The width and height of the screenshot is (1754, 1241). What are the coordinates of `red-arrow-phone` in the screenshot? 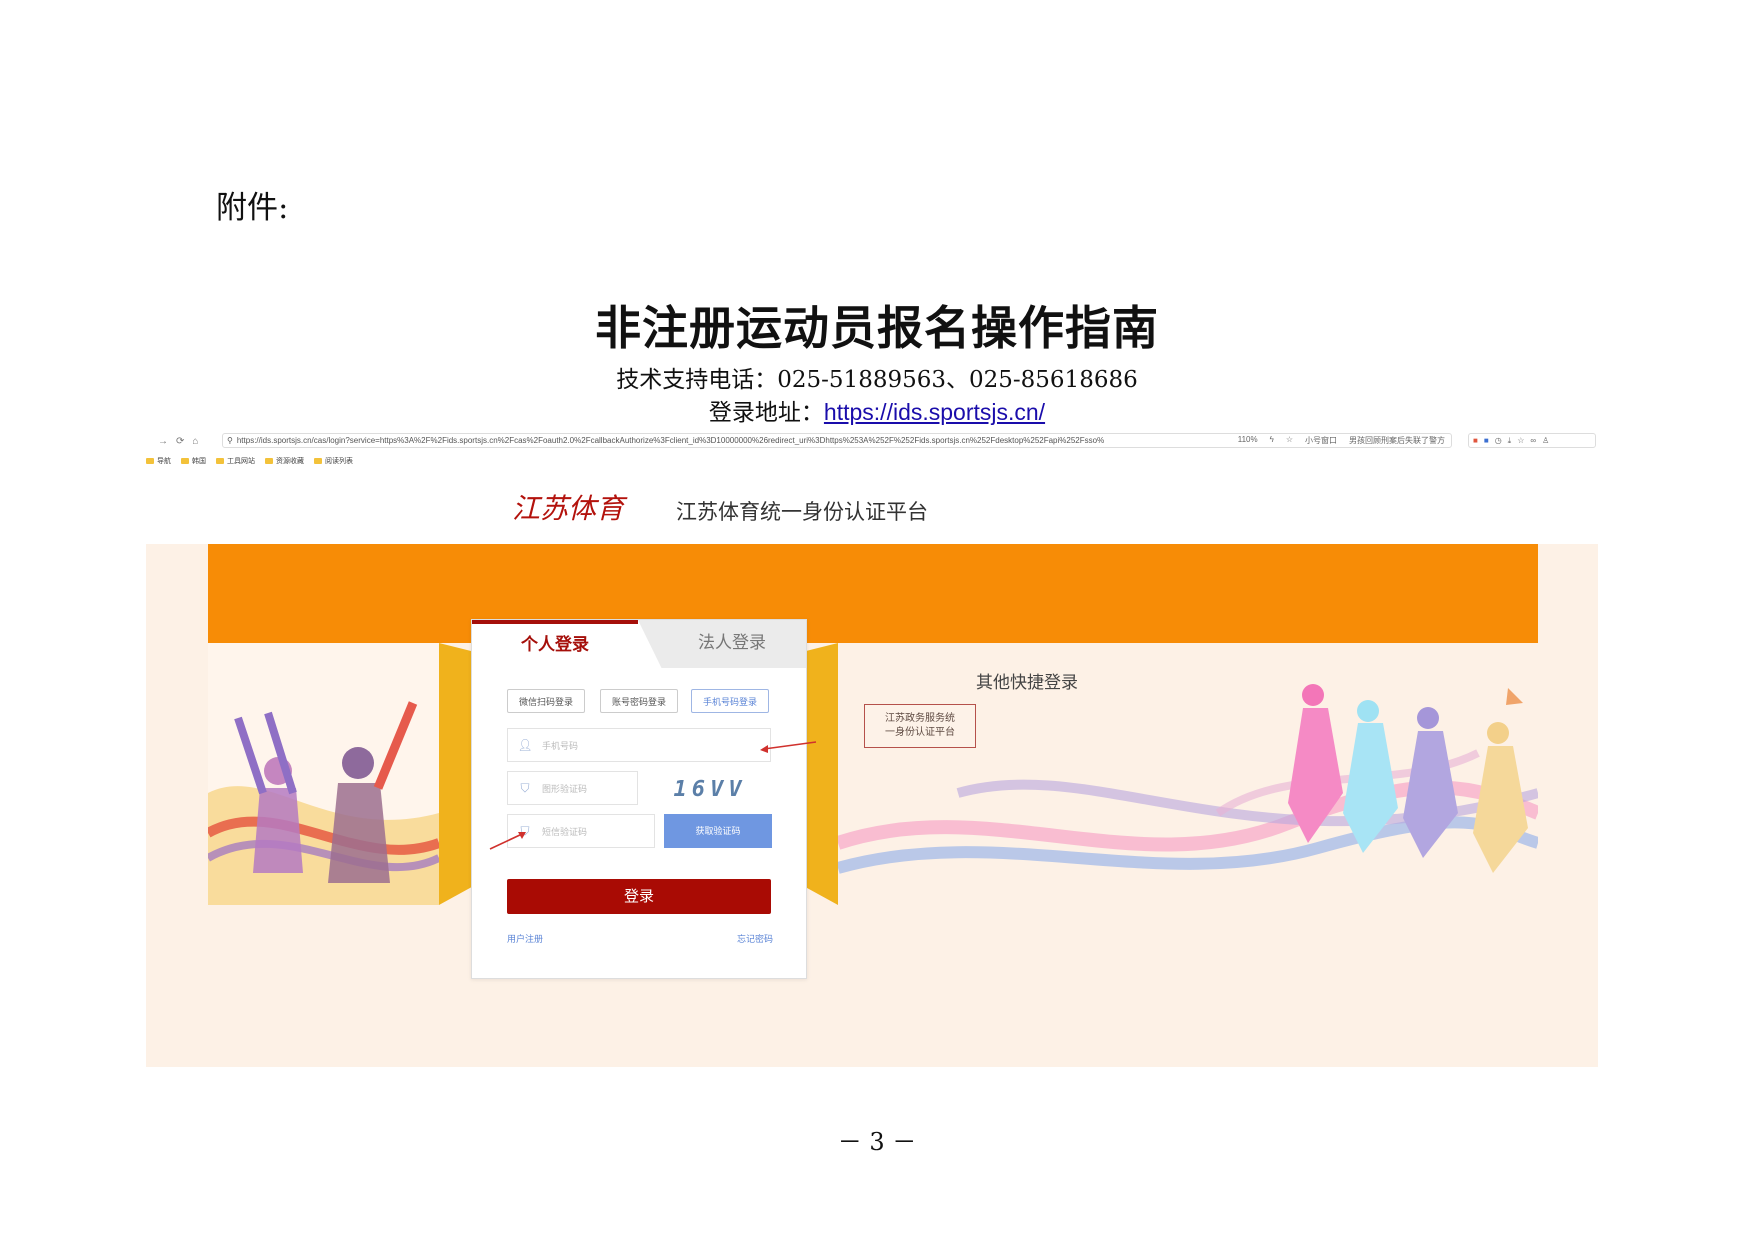 It's located at (788, 747).